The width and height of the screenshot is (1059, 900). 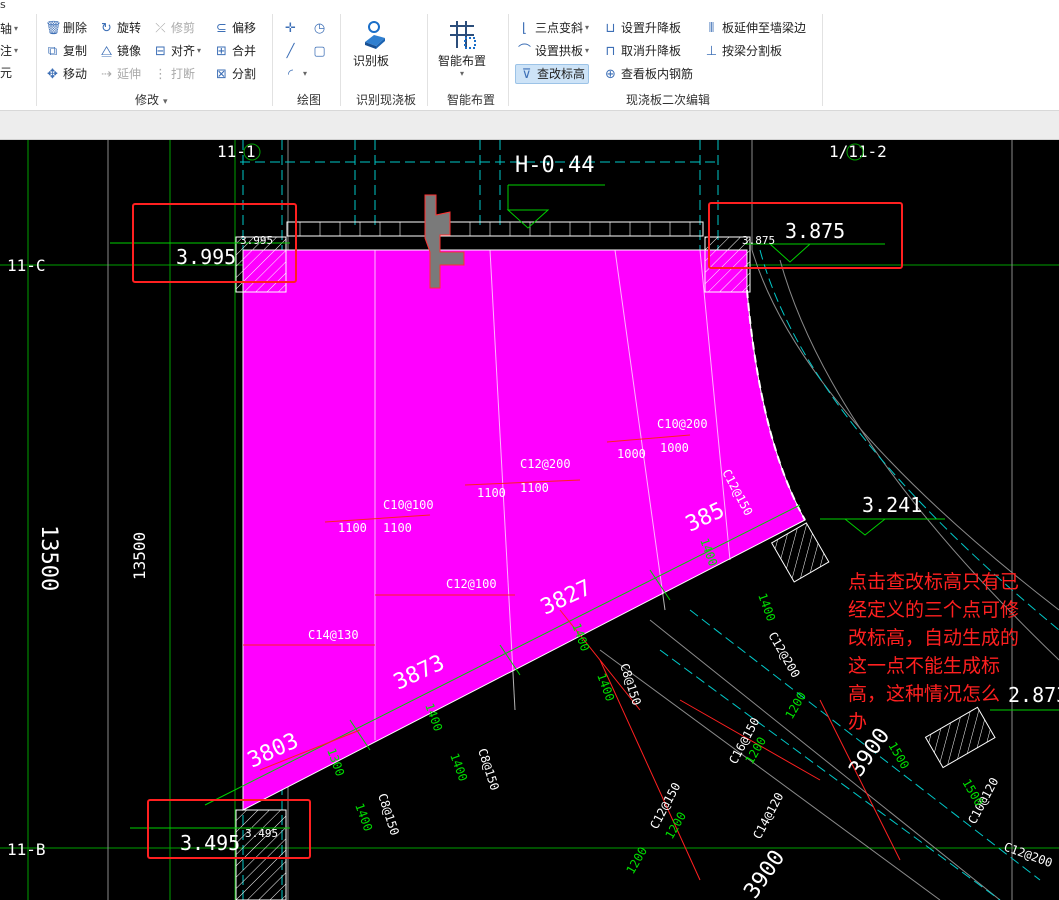 What do you see at coordinates (561, 74) in the screenshot?
I see `check-elevation-label: 查改标高` at bounding box center [561, 74].